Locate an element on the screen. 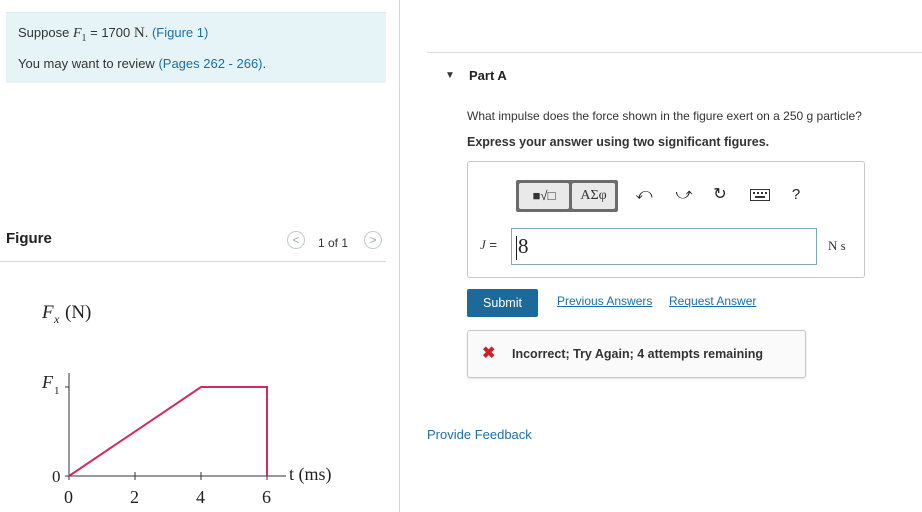  x-axis-label: t (ms) is located at coordinates (310, 474).